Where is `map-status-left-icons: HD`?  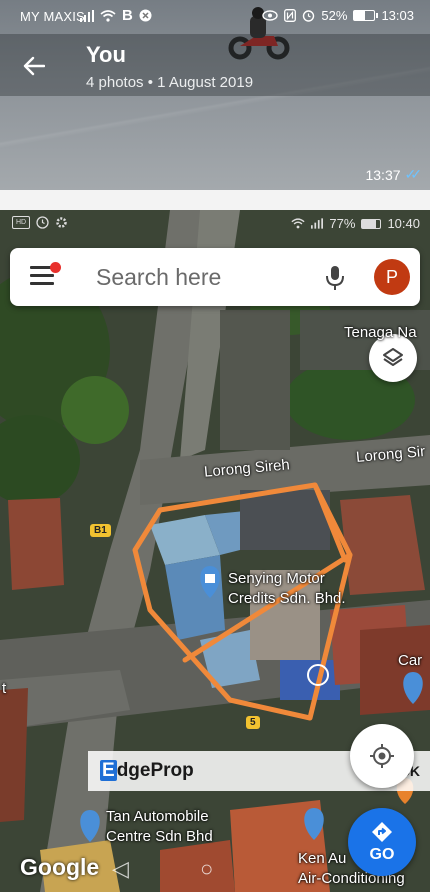 map-status-left-icons: HD is located at coordinates (40, 222).